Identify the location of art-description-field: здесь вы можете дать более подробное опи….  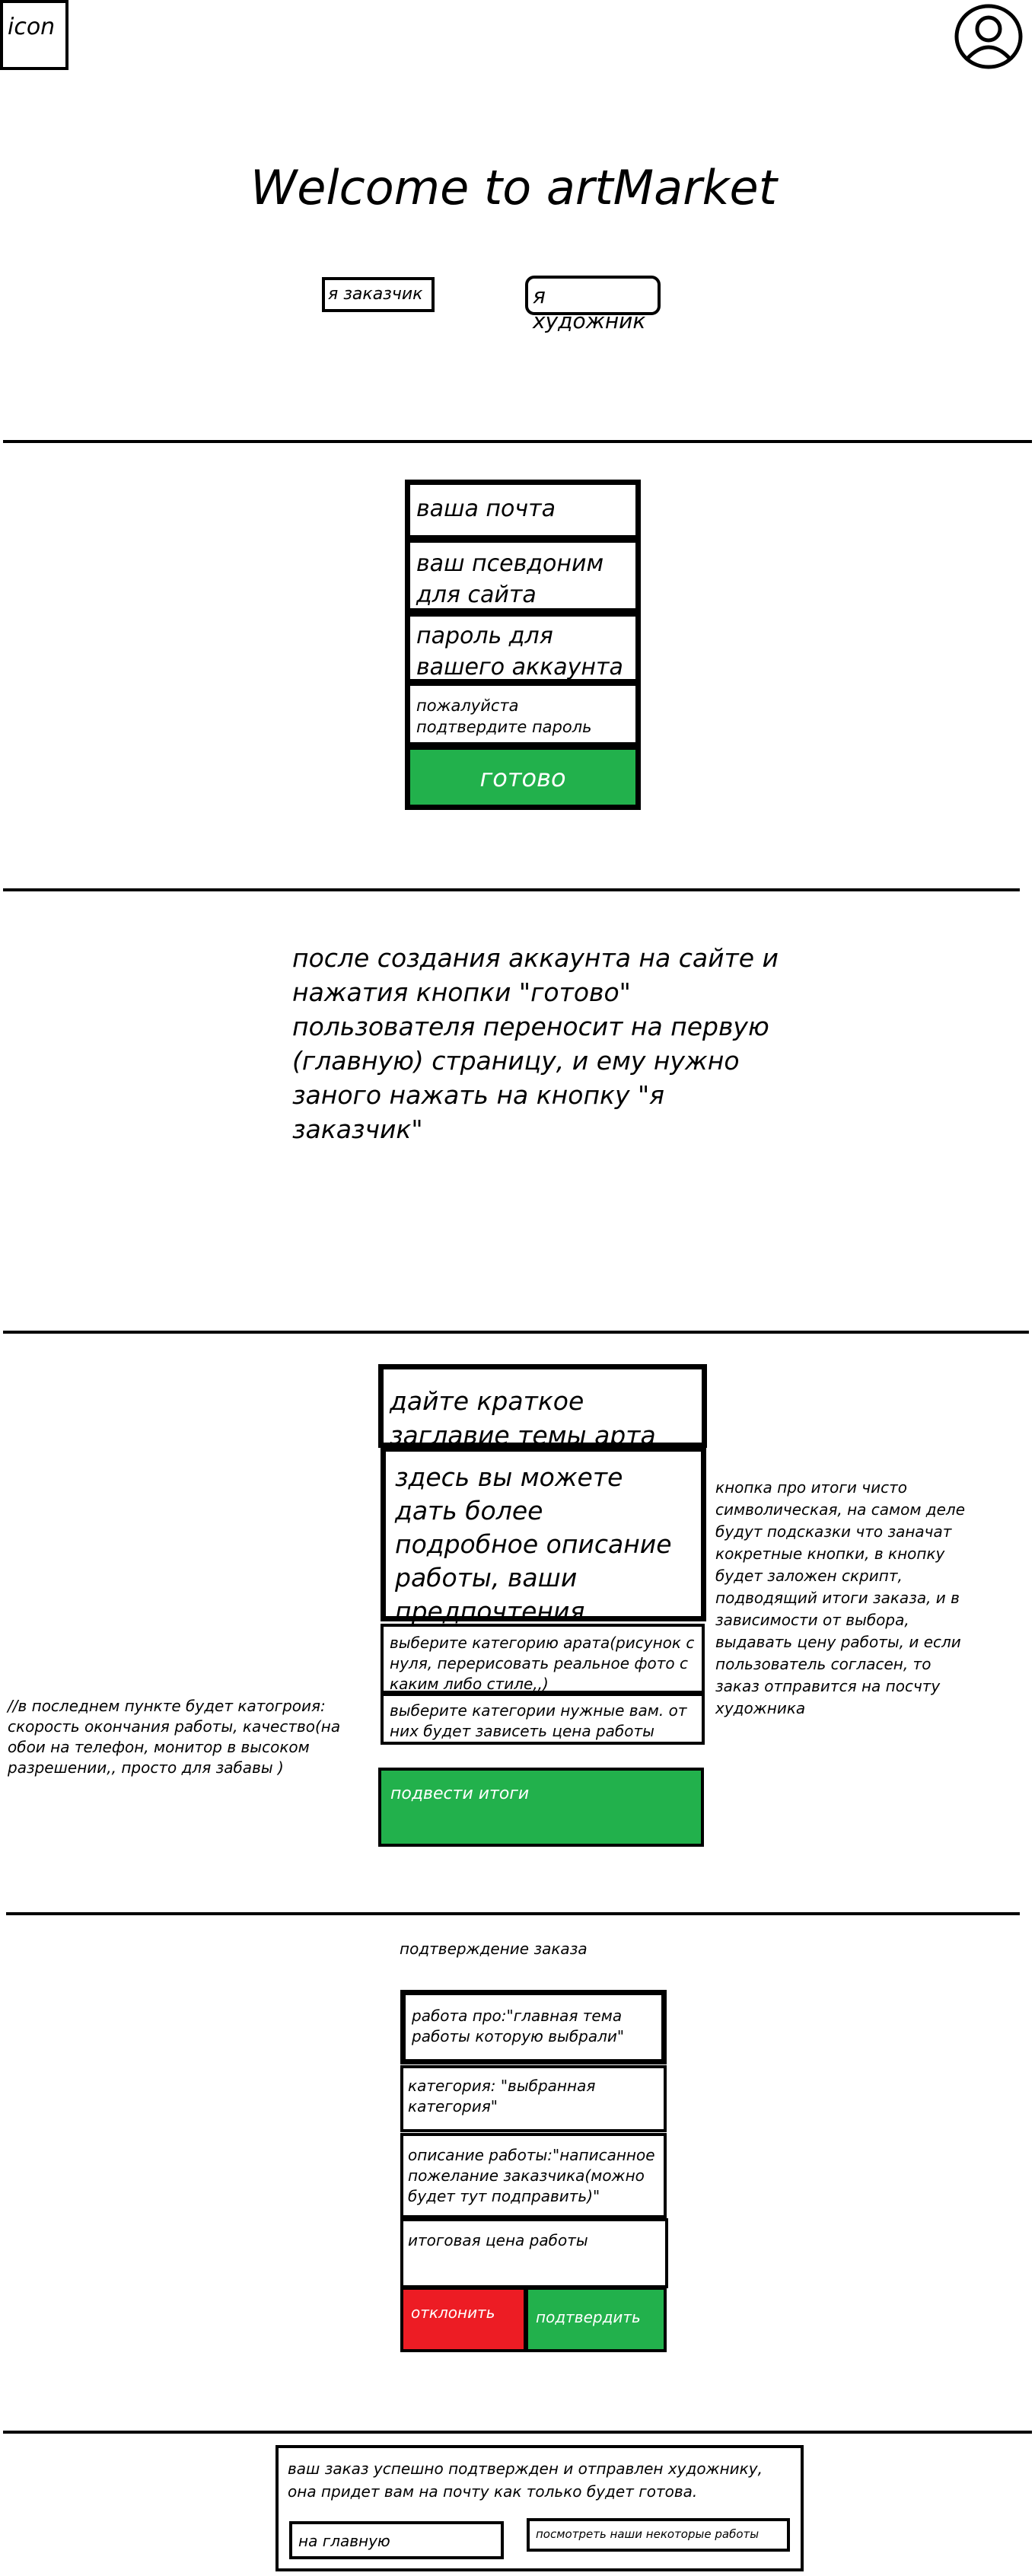
(543, 1536).